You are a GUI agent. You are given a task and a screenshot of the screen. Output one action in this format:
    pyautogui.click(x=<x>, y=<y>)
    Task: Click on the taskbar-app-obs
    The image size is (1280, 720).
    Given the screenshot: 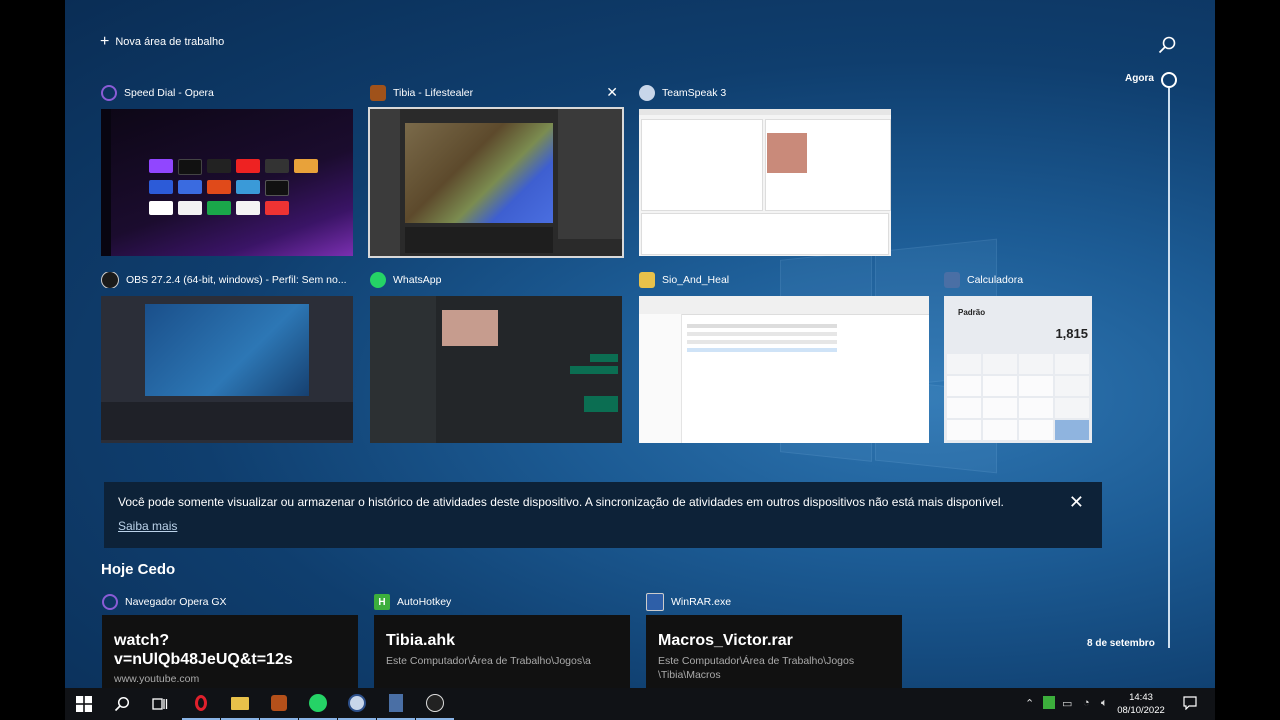 What is the action you would take?
    pyautogui.click(x=435, y=704)
    